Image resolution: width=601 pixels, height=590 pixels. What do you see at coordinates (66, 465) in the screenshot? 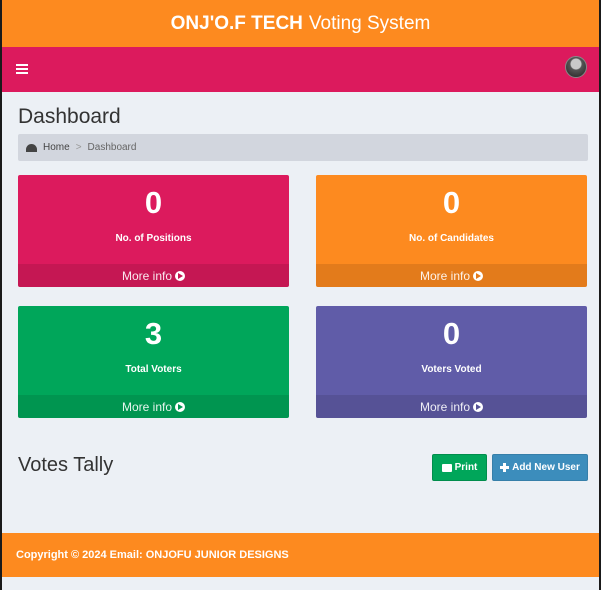
I see `votes-tally-heading: Votes Tally` at bounding box center [66, 465].